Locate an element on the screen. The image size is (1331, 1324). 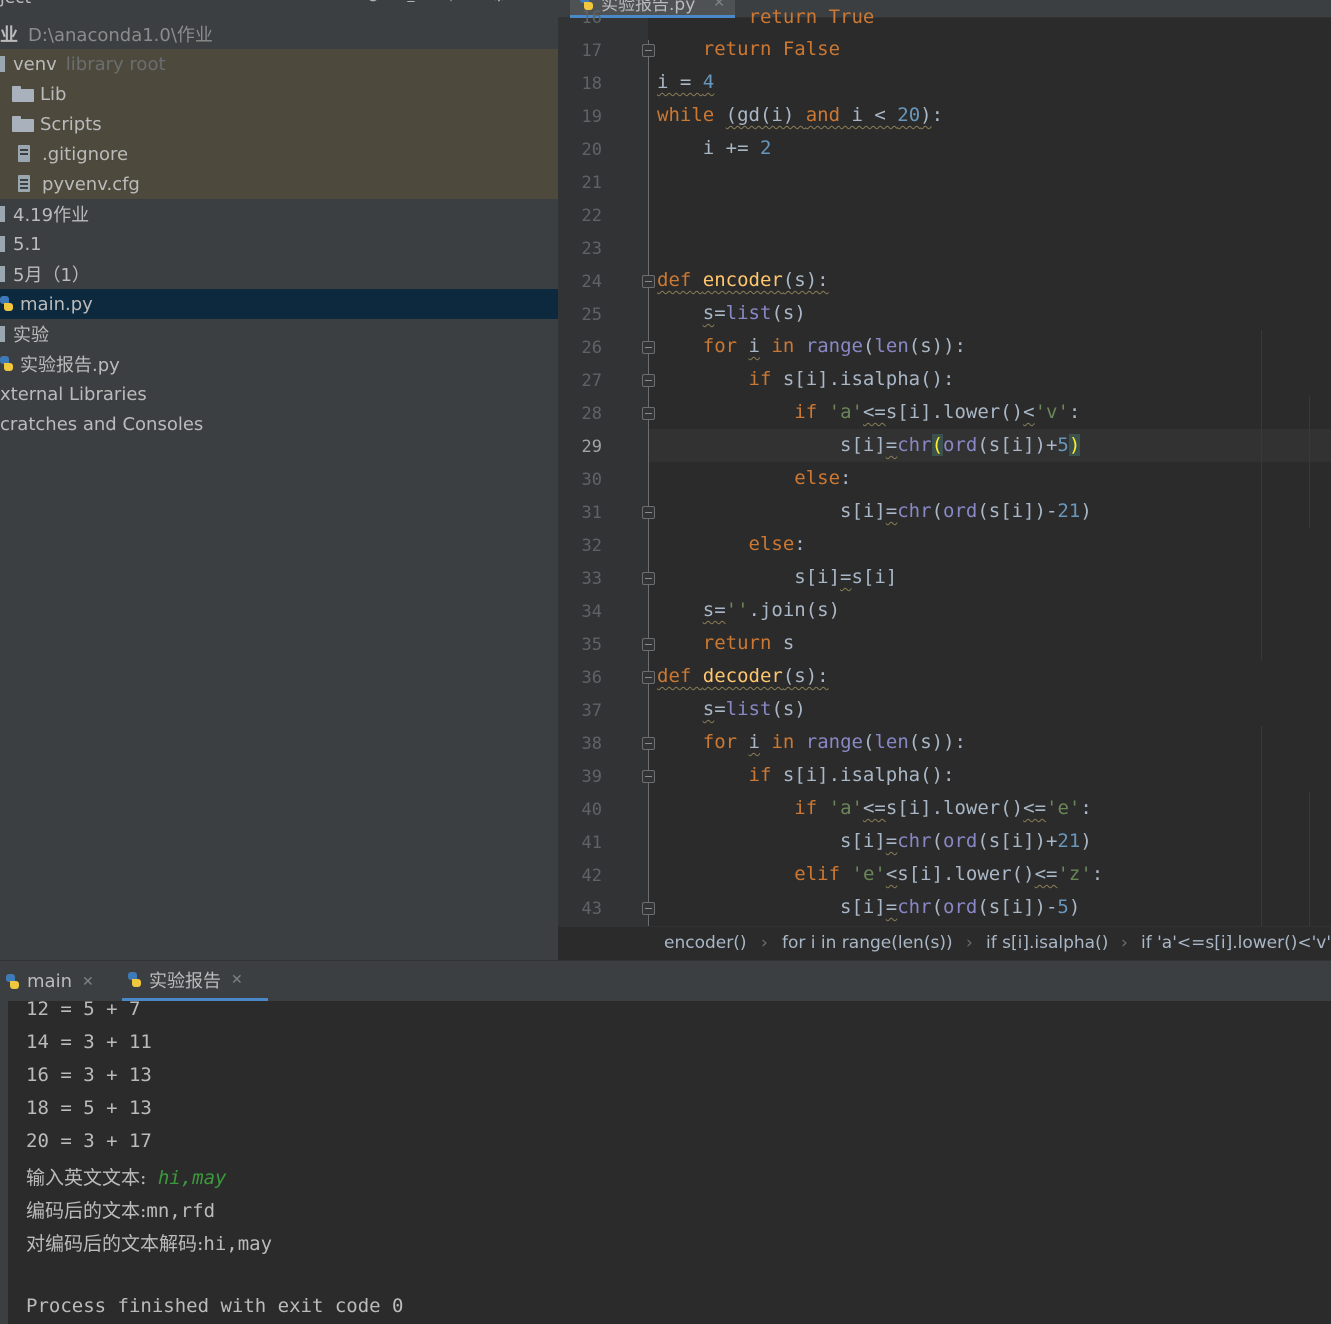
line-number: 39 is located at coordinates (591, 777).